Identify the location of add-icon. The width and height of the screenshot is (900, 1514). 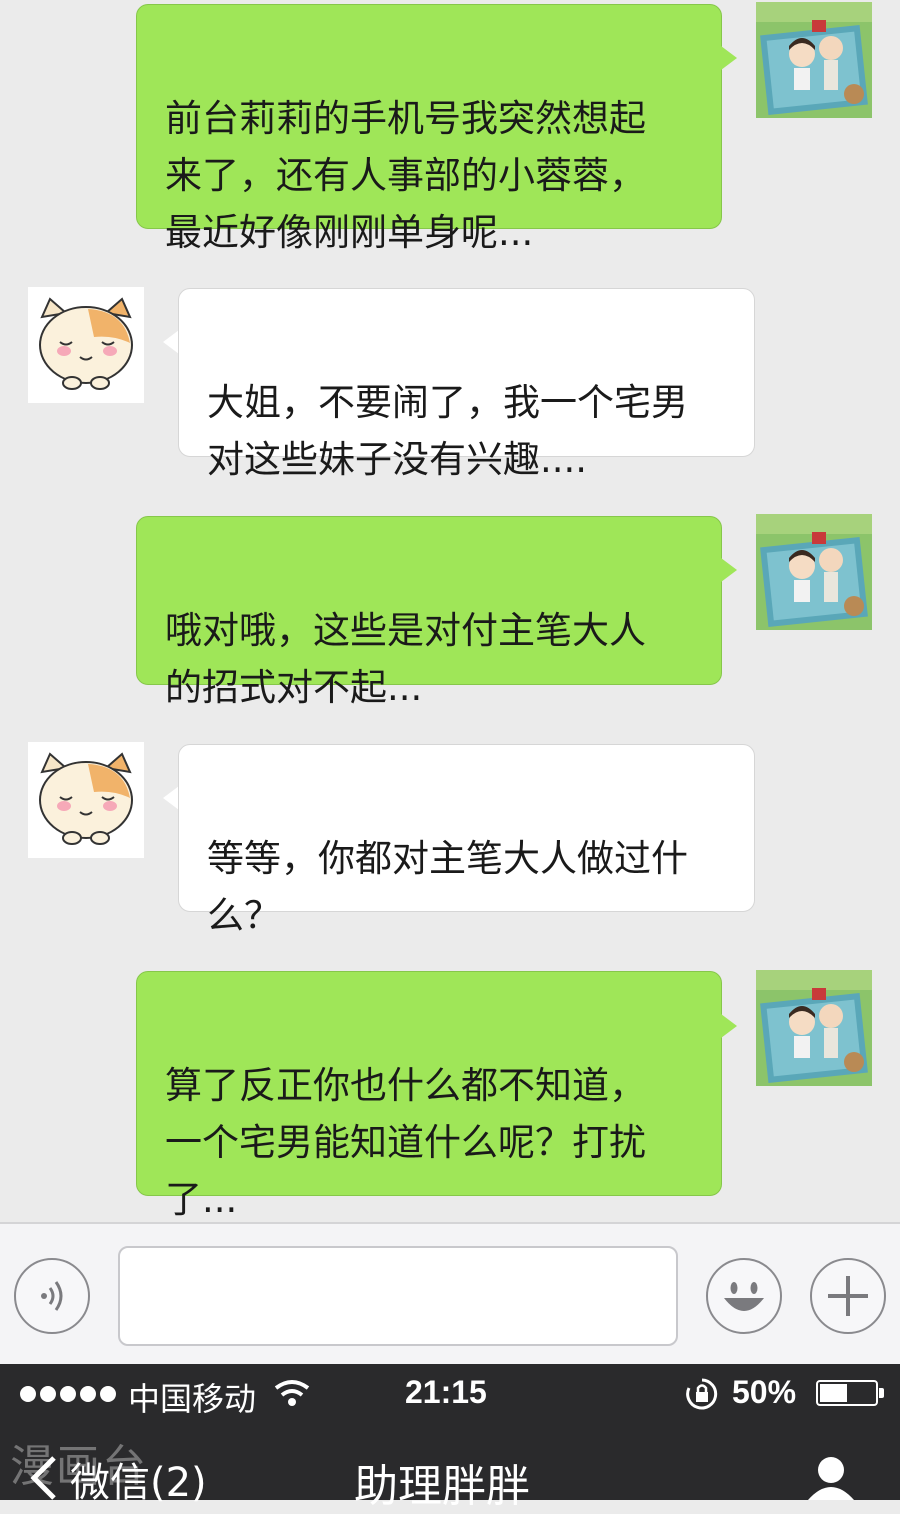
(848, 1296).